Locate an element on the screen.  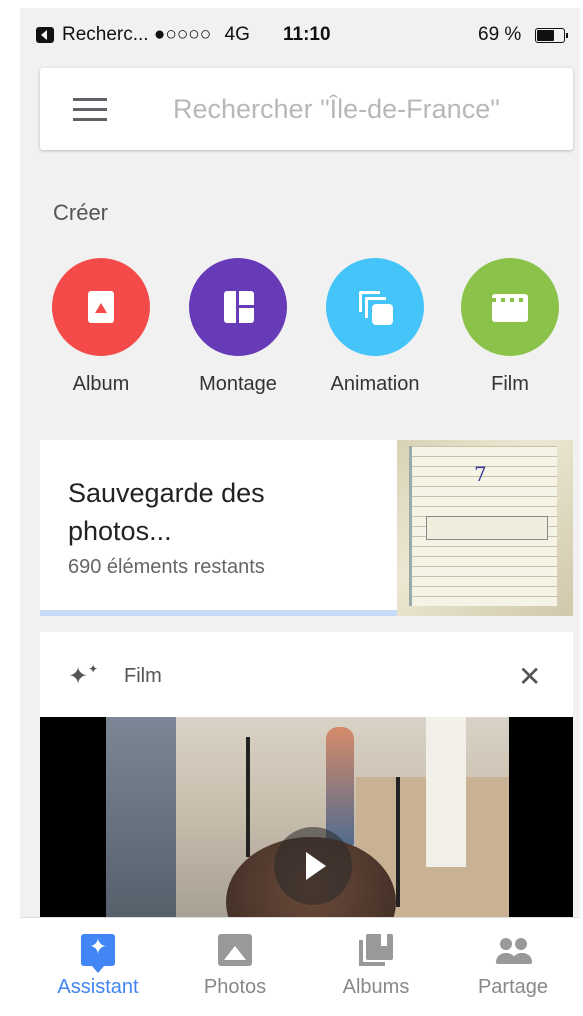
nav-photos: Photos is located at coordinates (235, 965).